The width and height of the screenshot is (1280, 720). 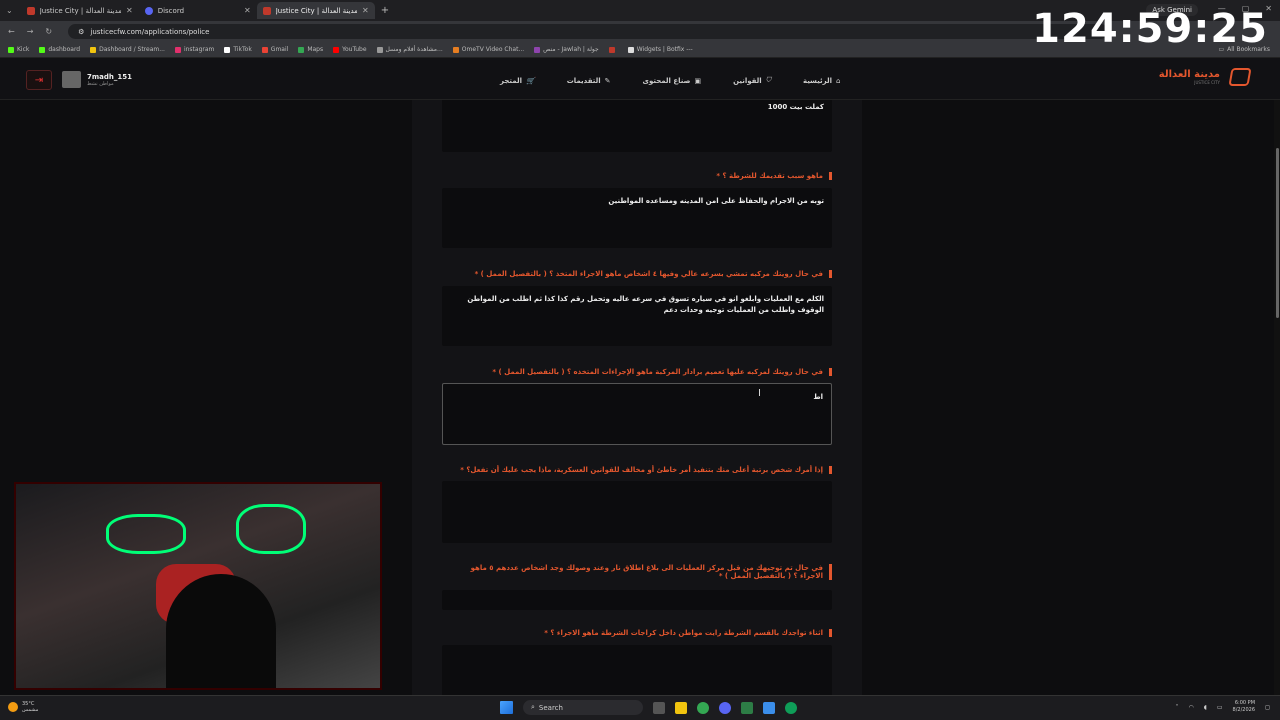 I want to click on bookmark-maps: Maps, so click(x=310, y=49).